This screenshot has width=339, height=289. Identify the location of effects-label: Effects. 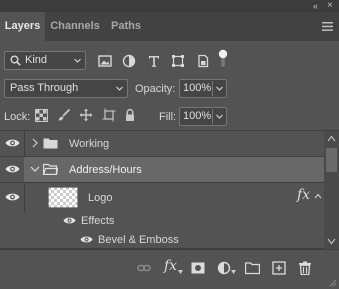
(98, 221).